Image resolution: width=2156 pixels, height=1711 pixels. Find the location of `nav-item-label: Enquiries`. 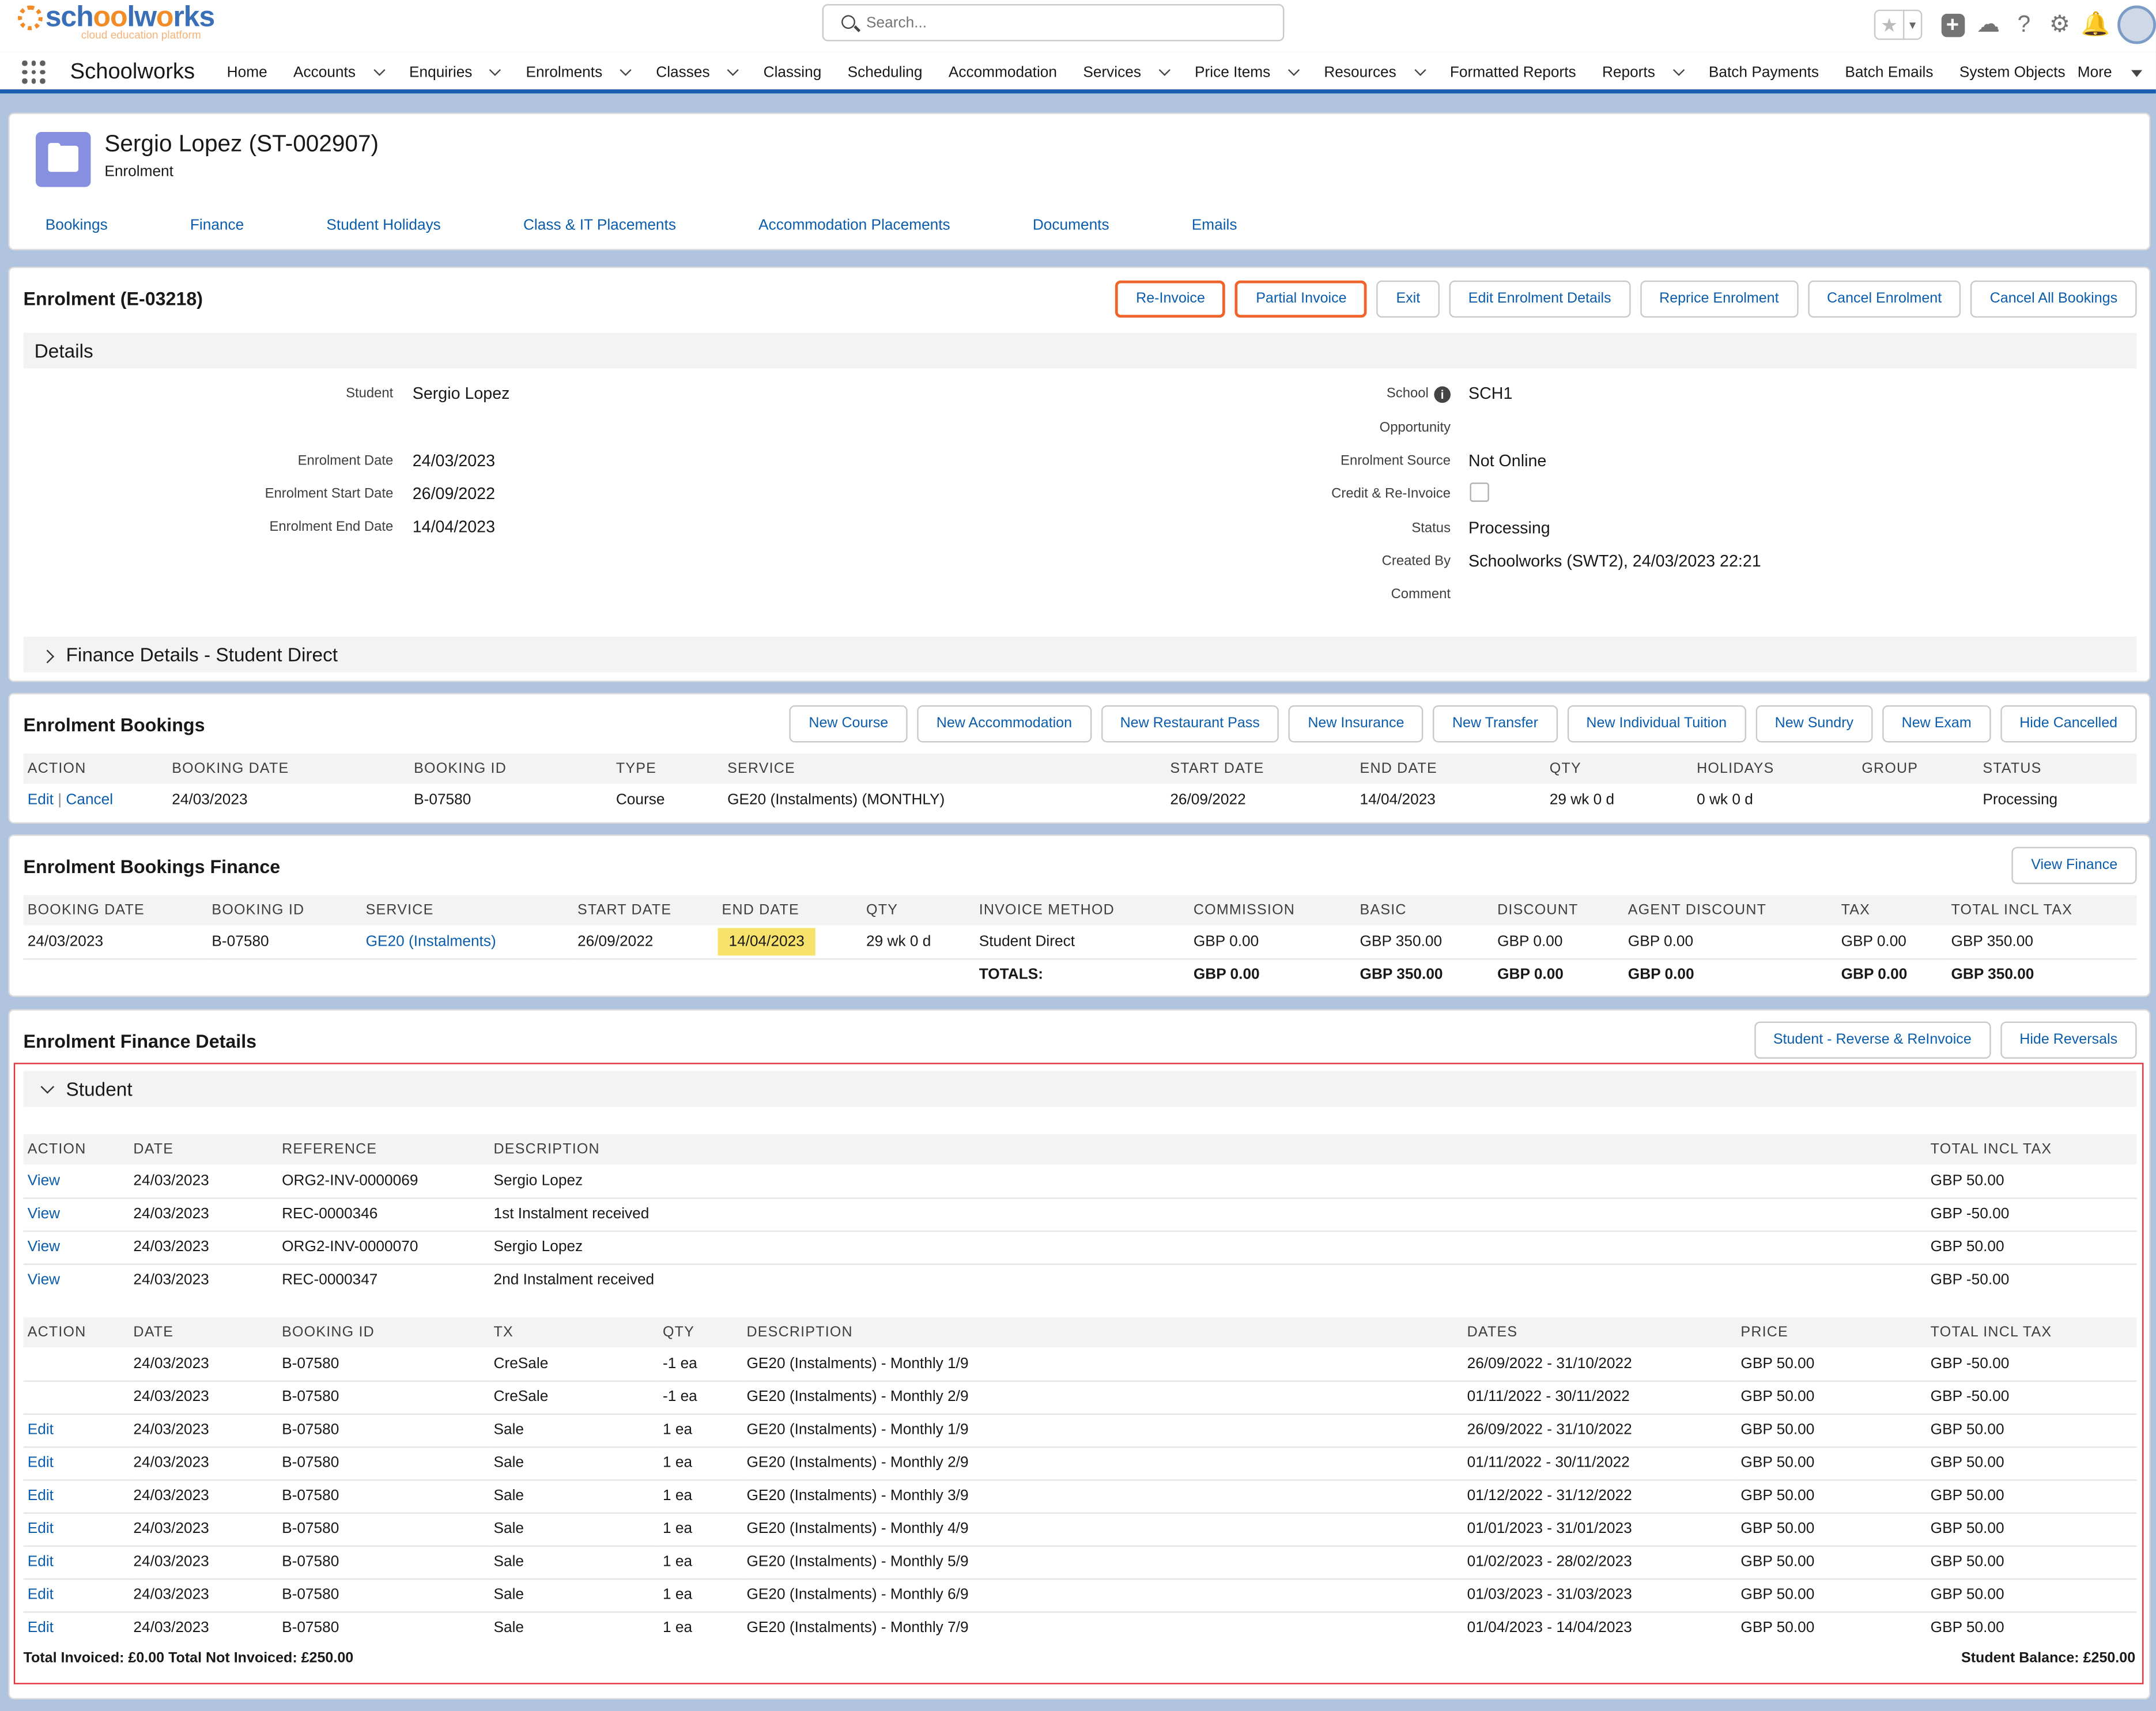

nav-item-label: Enquiries is located at coordinates (440, 73).